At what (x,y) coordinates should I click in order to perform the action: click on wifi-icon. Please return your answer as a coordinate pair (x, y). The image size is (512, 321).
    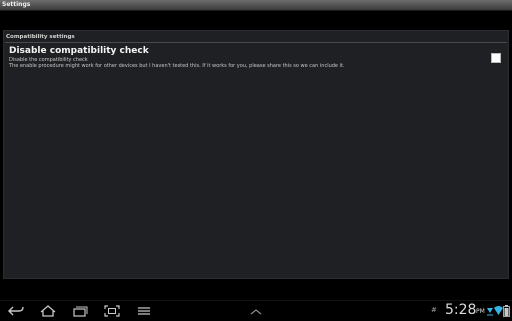
    Looking at the image, I should click on (498, 311).